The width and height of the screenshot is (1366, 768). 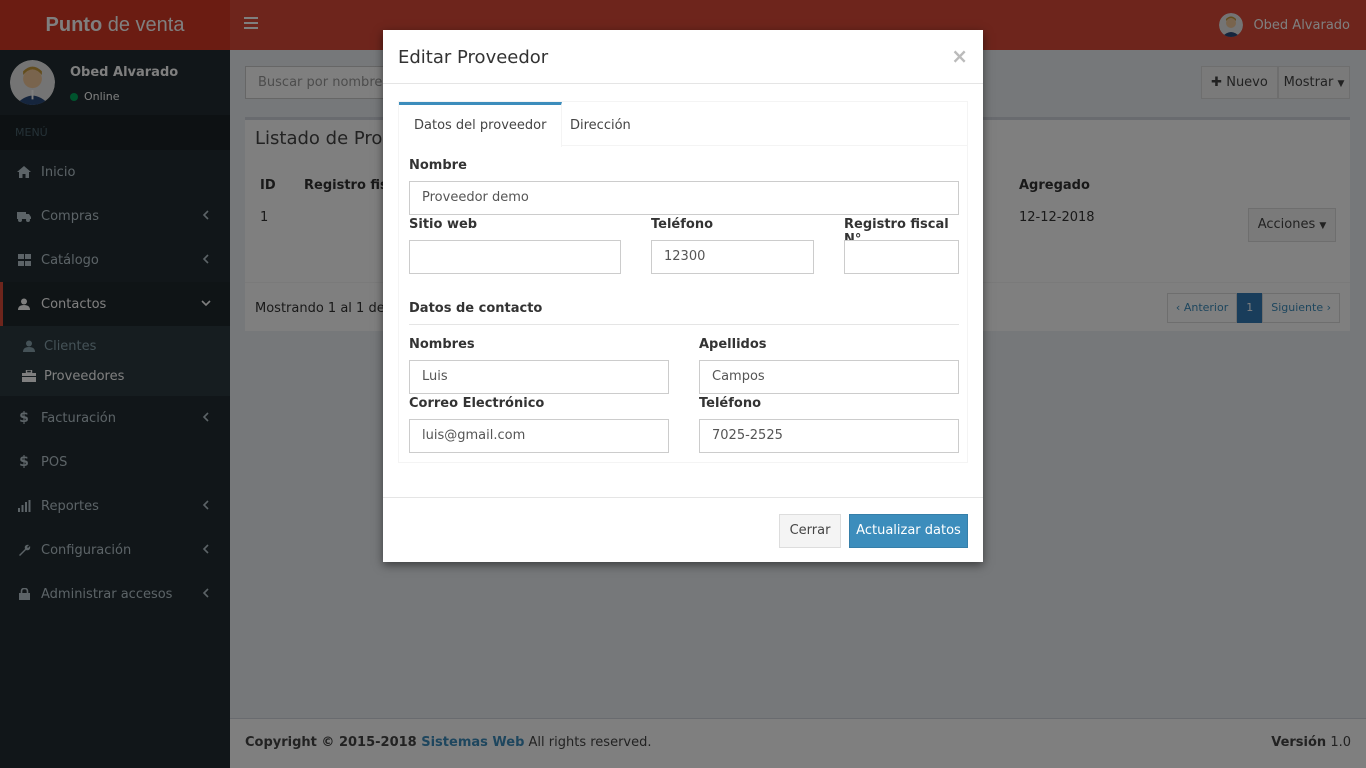 What do you see at coordinates (959, 56) in the screenshot?
I see `close-icon: ×` at bounding box center [959, 56].